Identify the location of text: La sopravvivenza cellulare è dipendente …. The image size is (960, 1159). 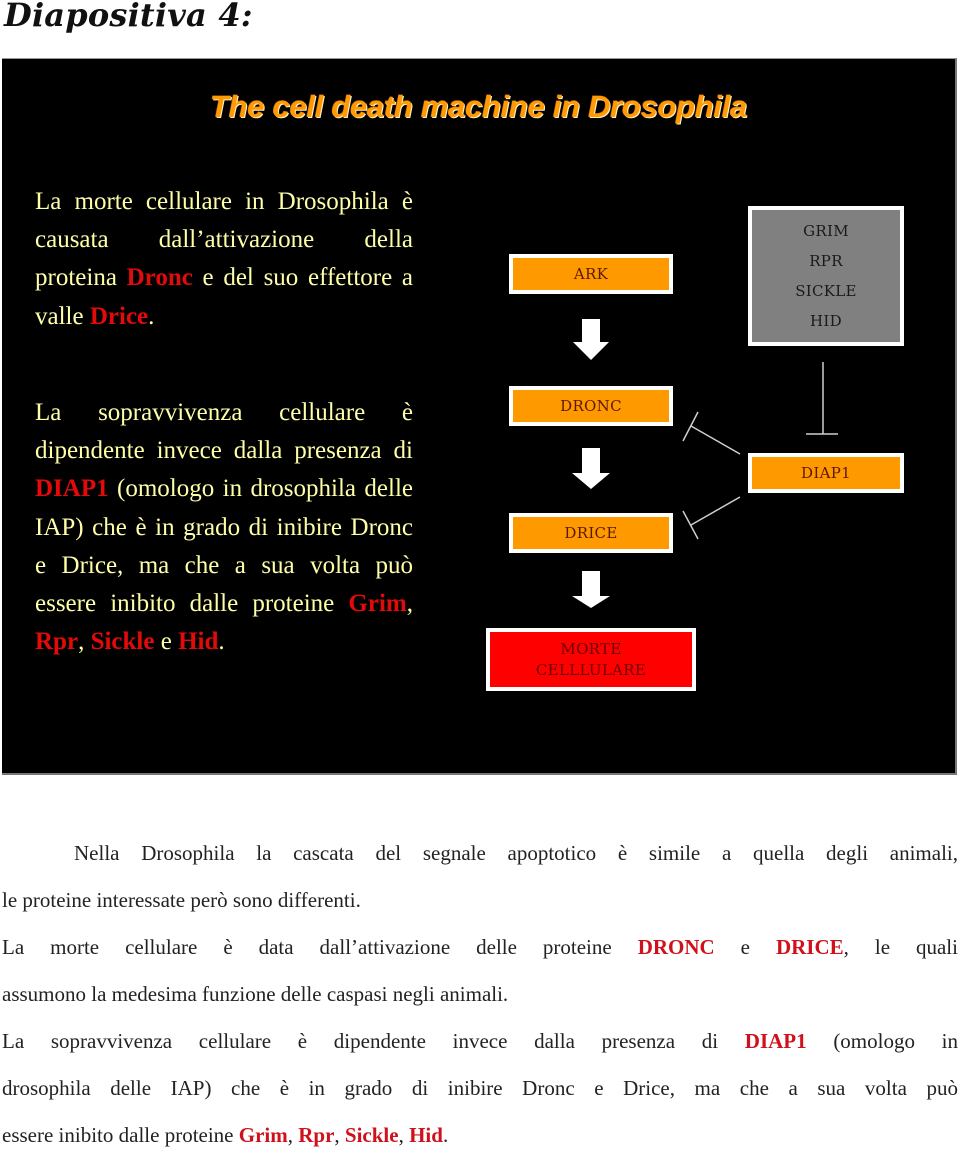
(373, 1041).